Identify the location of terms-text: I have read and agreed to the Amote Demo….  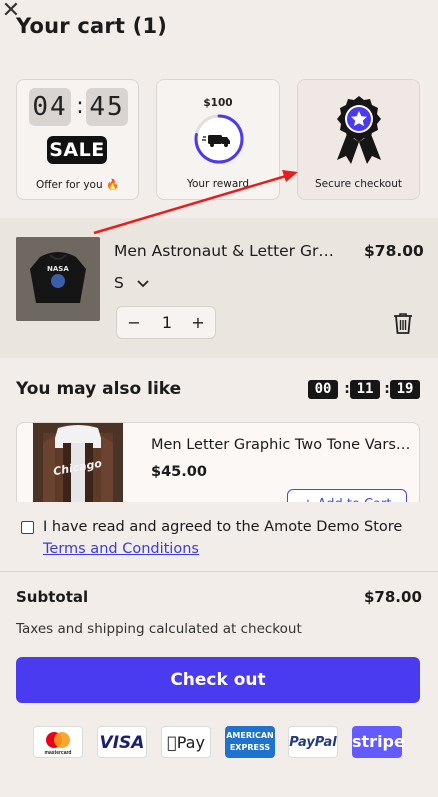
(228, 538).